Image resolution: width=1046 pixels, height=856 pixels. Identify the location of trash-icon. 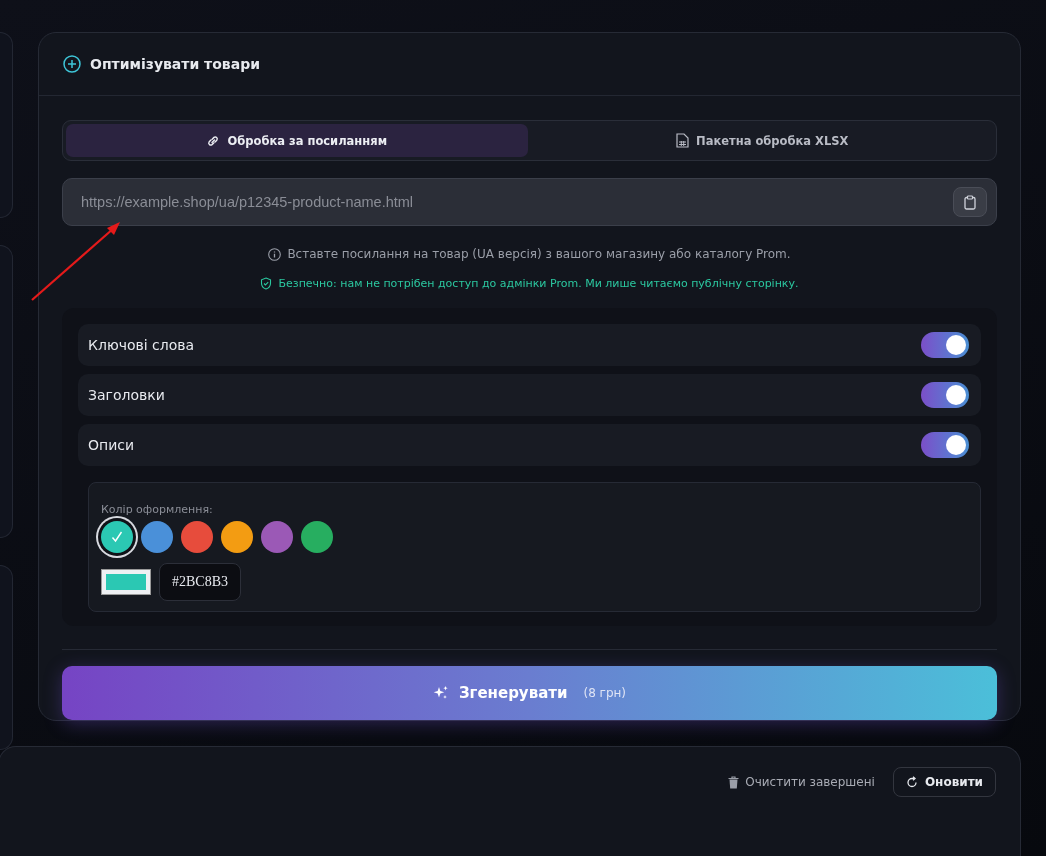
(734, 782).